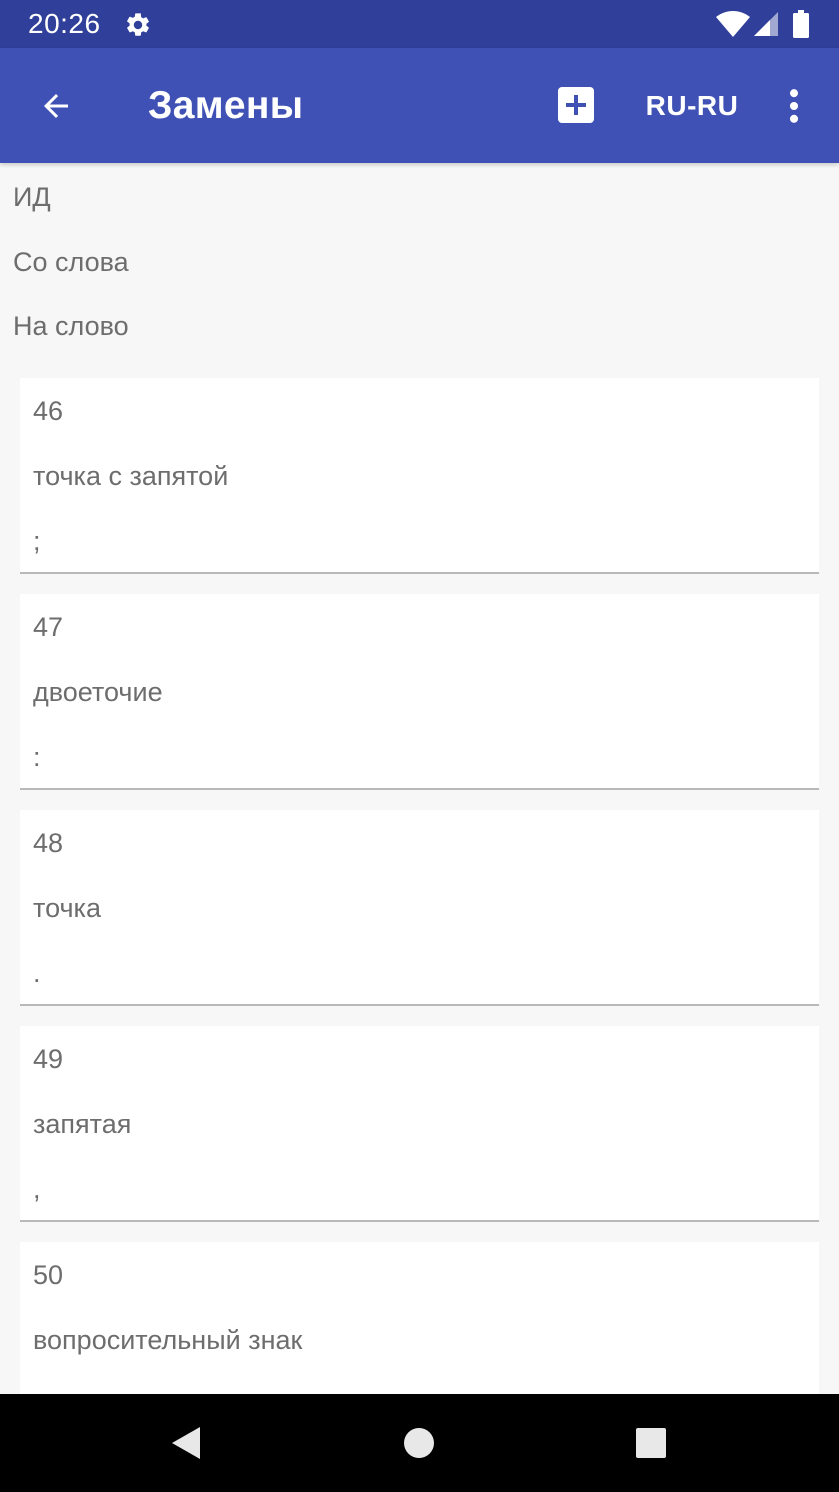 Image resolution: width=839 pixels, height=1492 pixels. I want to click on add-button, so click(576, 105).